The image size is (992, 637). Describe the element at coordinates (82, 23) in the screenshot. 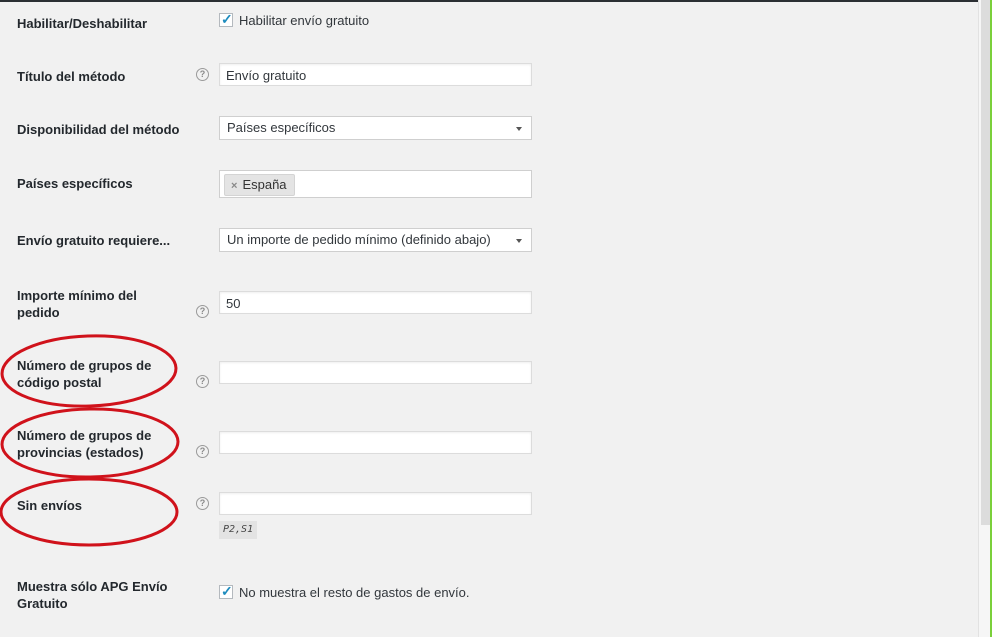

I see `enable-label: Habilitar/Deshabilitar` at that location.